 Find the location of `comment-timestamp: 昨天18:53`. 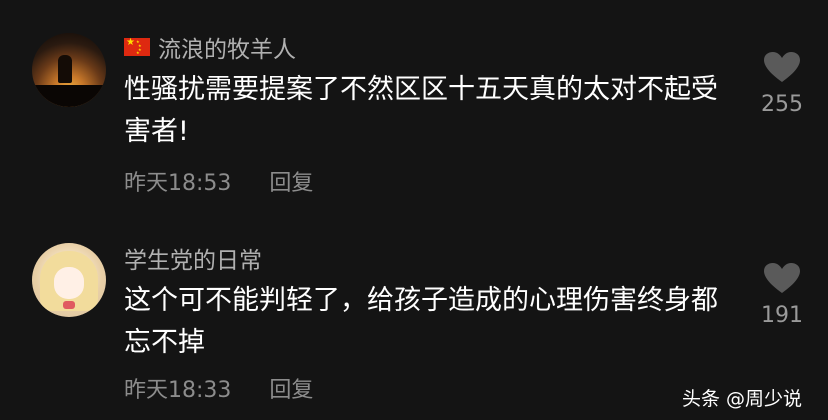

comment-timestamp: 昨天18:53 is located at coordinates (178, 183).